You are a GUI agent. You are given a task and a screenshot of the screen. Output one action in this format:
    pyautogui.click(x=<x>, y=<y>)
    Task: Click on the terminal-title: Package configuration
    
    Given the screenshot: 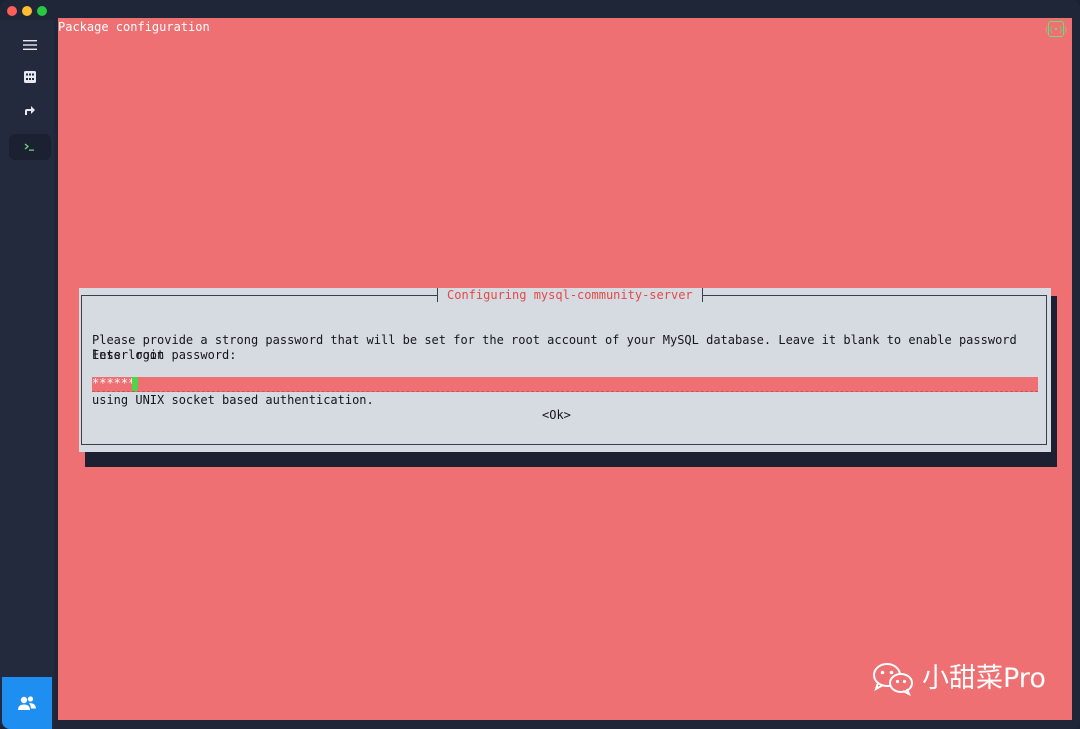 What is the action you would take?
    pyautogui.click(x=134, y=27)
    